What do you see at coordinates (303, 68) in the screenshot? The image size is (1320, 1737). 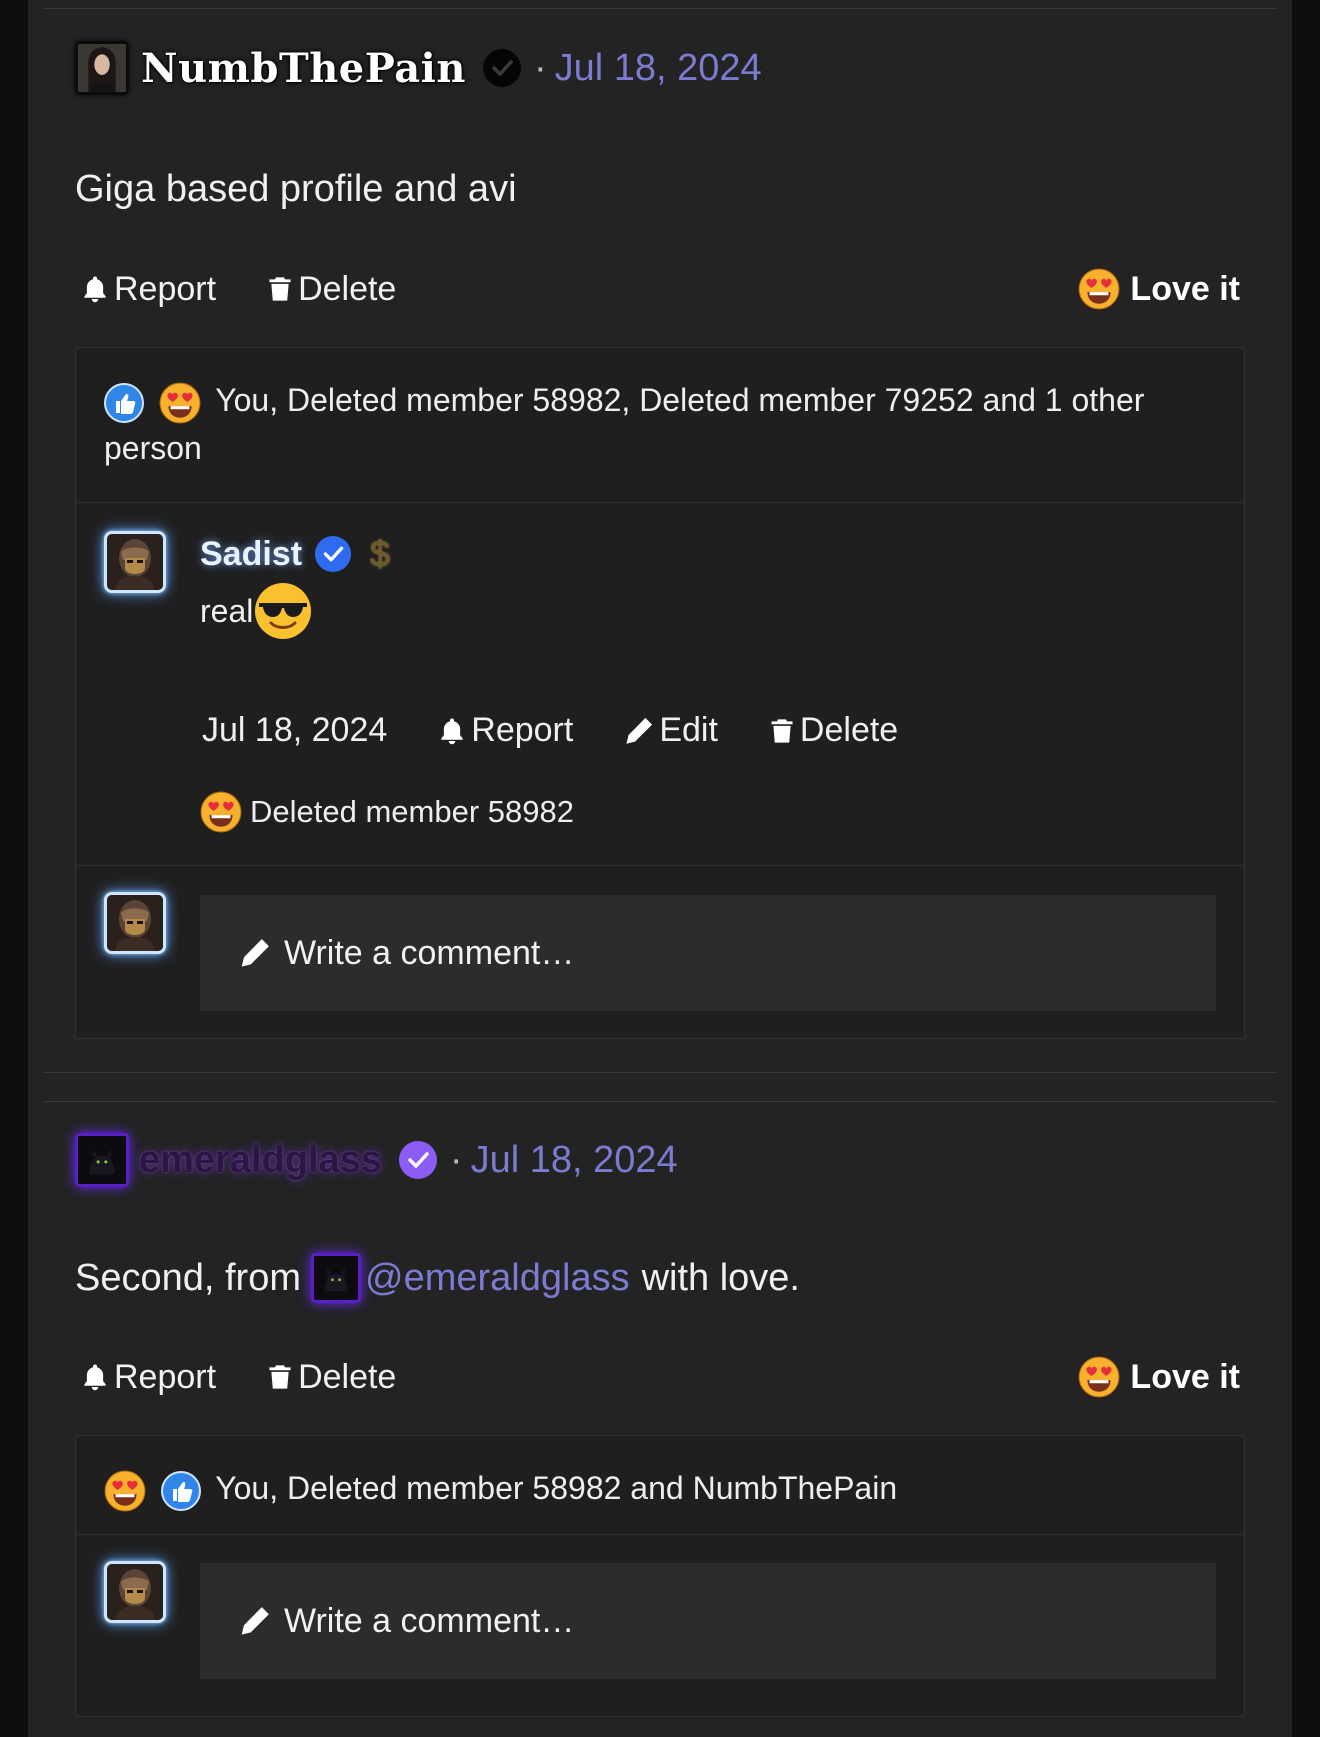 I see `post-username: NumbThePain` at bounding box center [303, 68].